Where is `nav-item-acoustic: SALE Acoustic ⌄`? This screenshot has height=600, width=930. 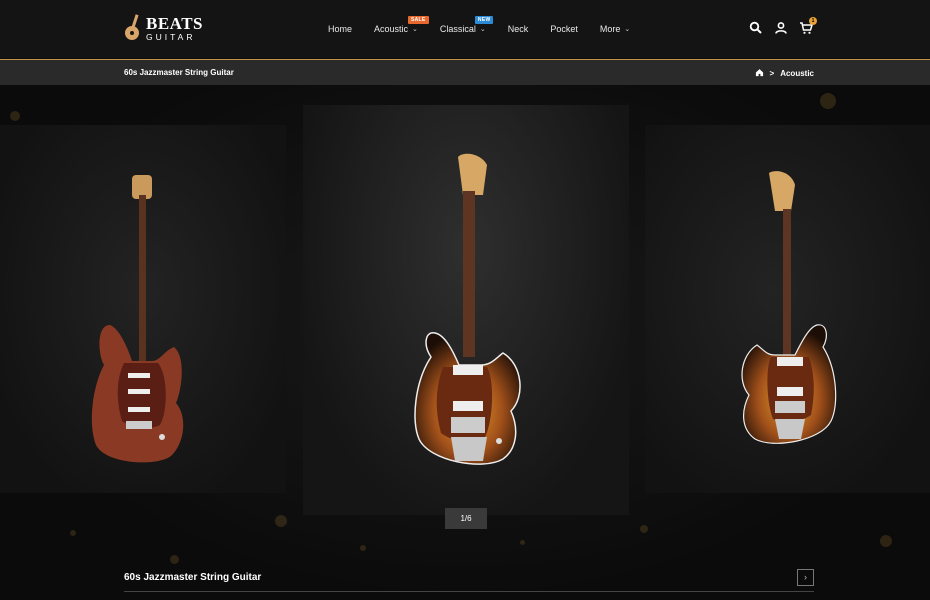 nav-item-acoustic: SALE Acoustic ⌄ is located at coordinates (401, 25).